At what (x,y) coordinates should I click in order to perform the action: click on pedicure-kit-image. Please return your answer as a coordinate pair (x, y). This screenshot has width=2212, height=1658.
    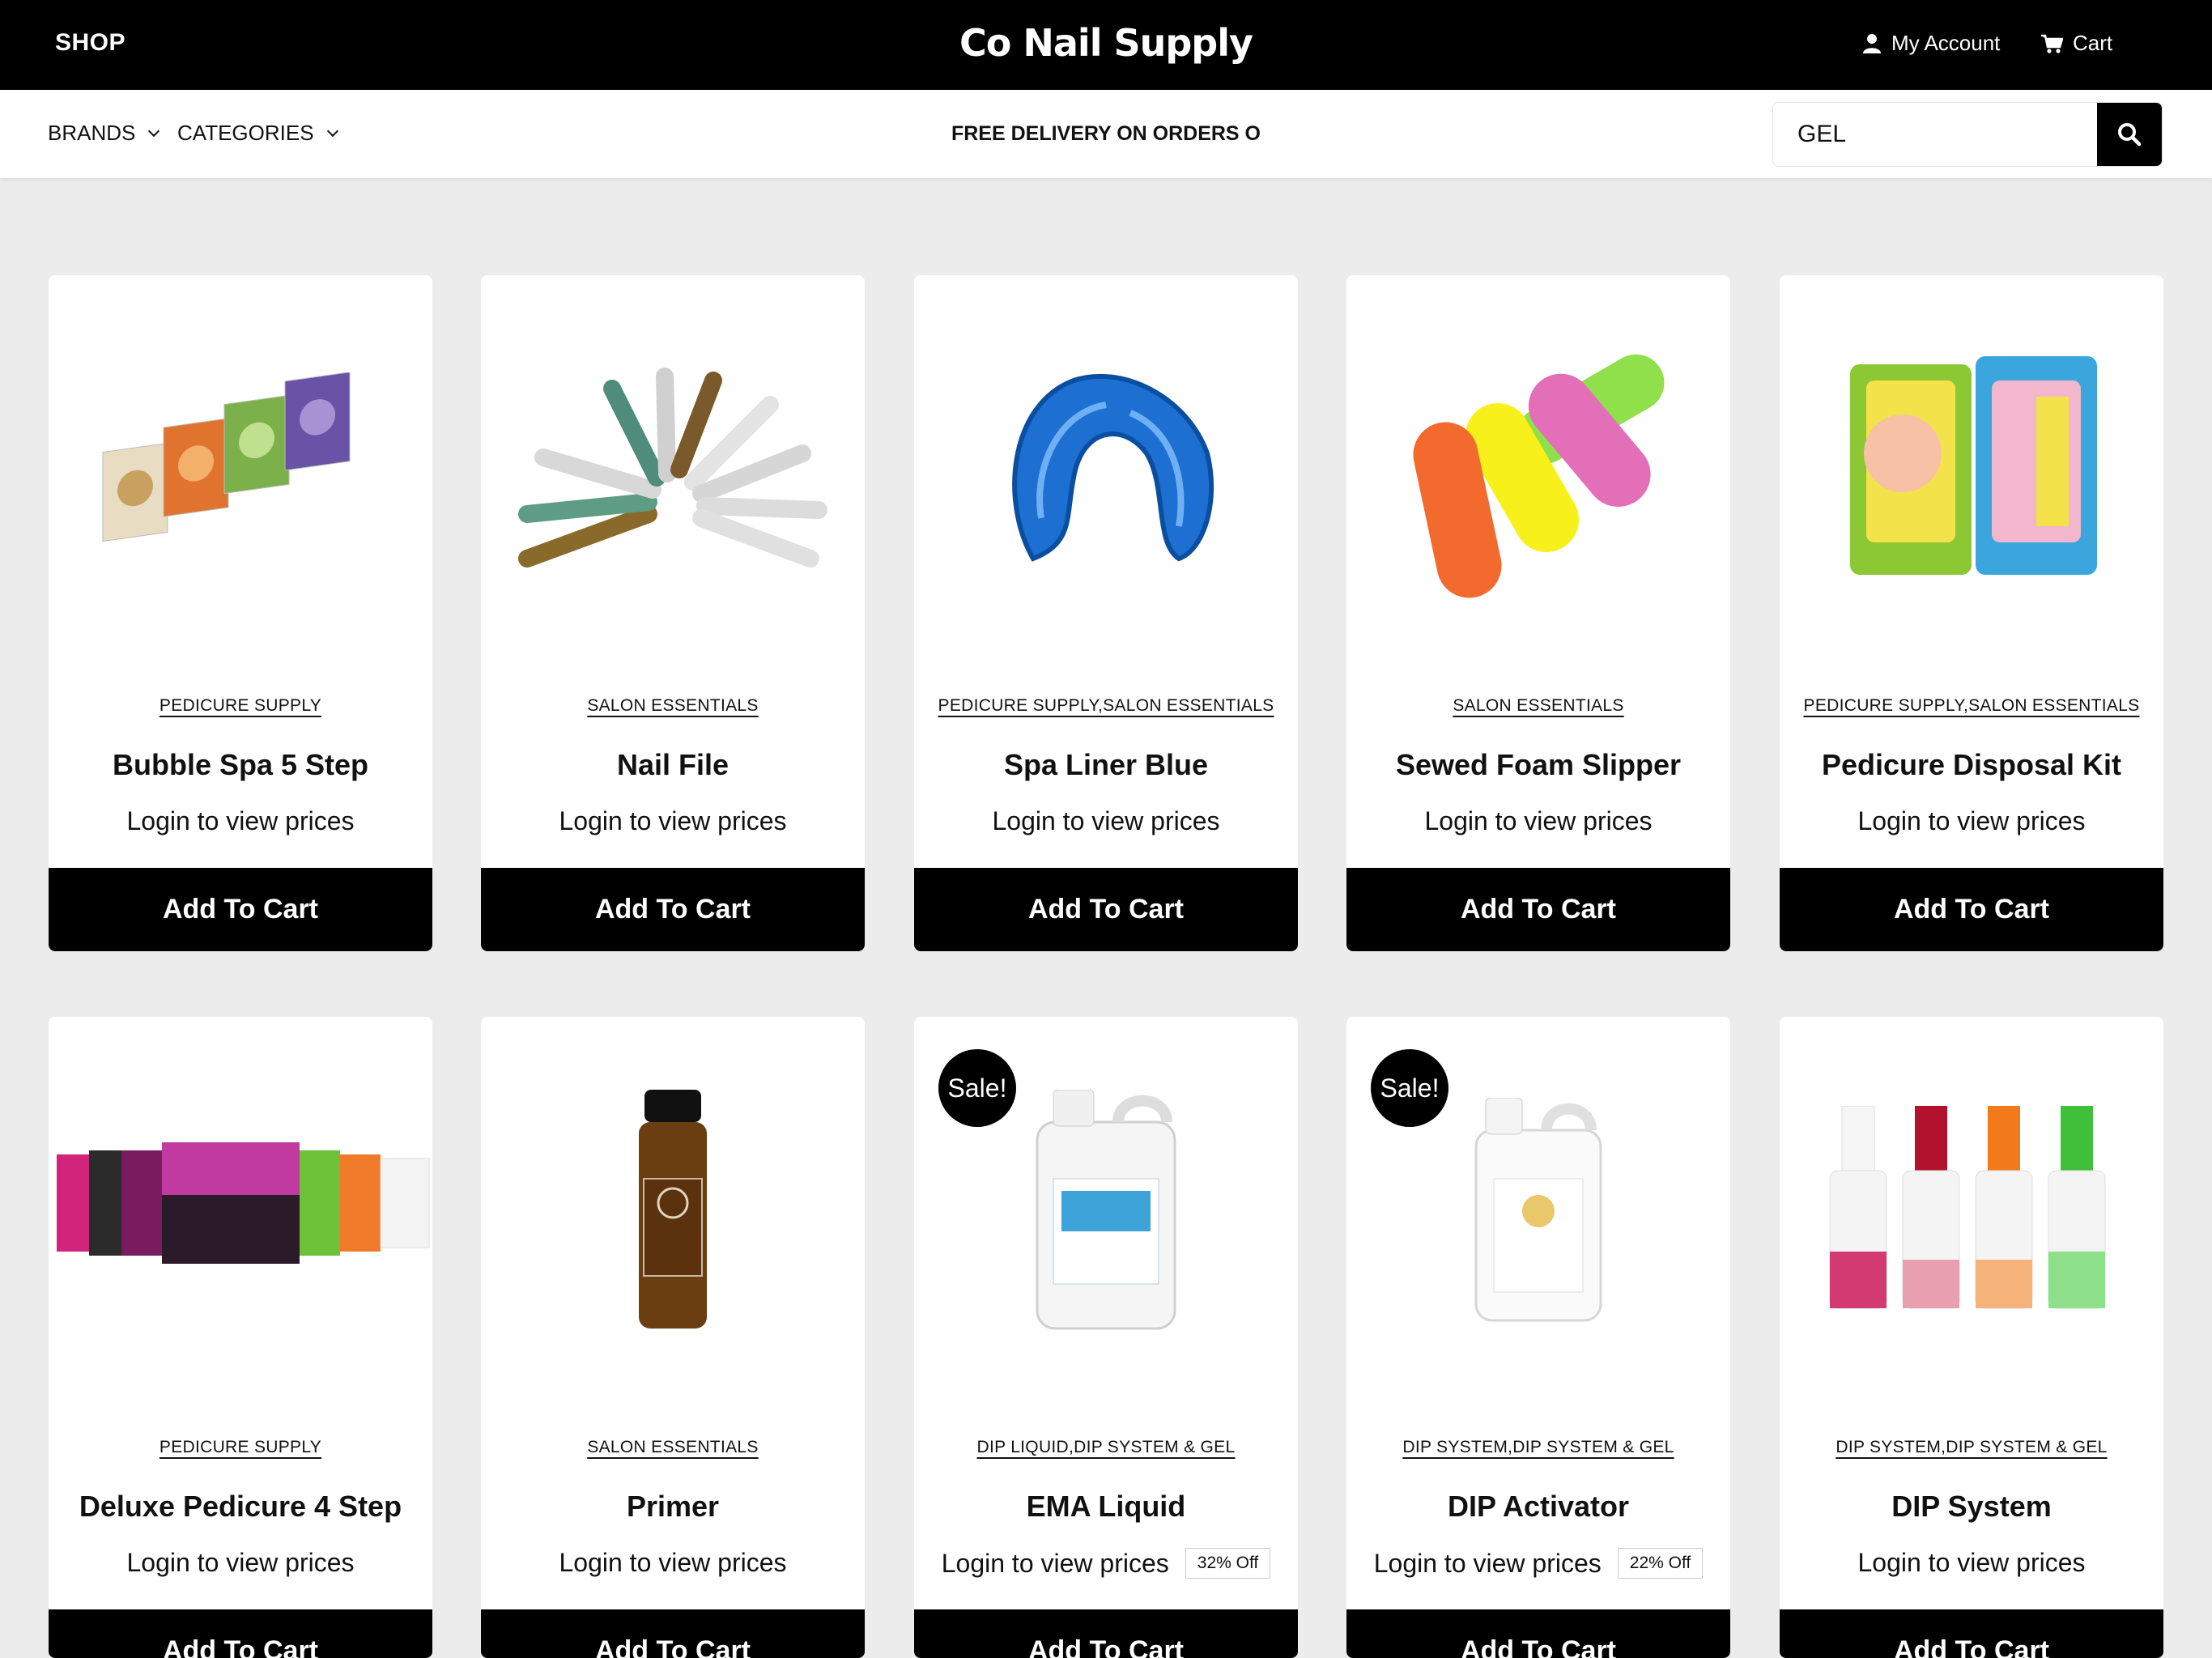
    Looking at the image, I should click on (1974, 465).